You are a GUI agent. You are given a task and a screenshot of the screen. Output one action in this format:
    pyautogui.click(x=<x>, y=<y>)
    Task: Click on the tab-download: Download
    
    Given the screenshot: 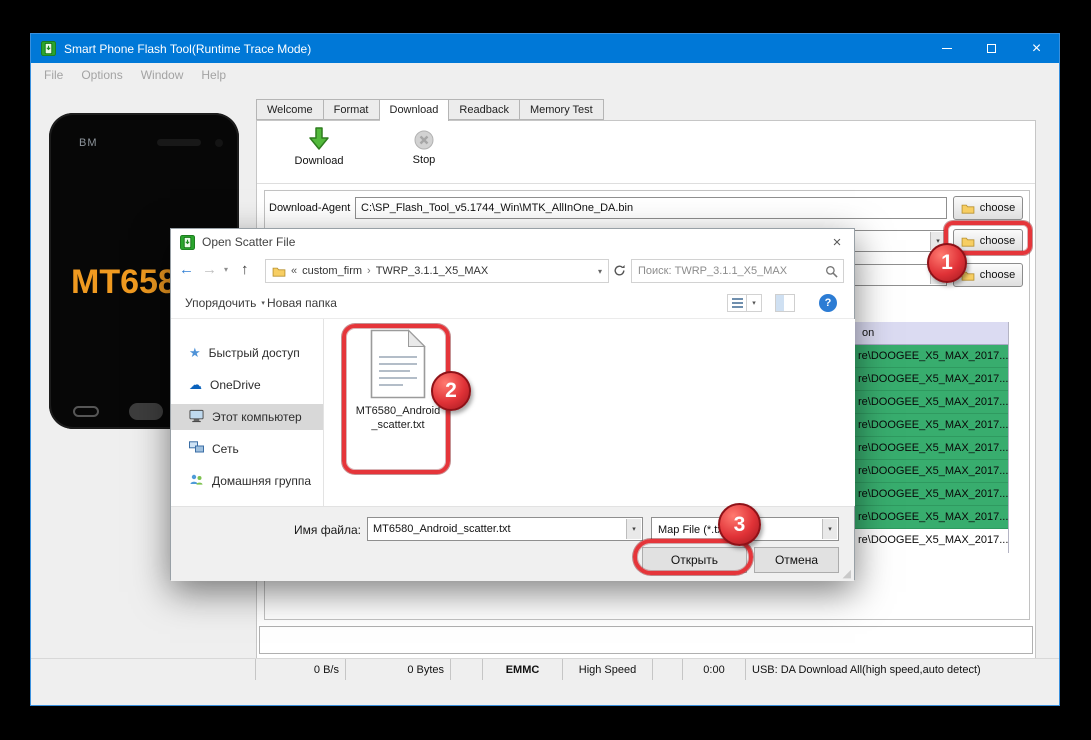 What is the action you would take?
    pyautogui.click(x=414, y=110)
    